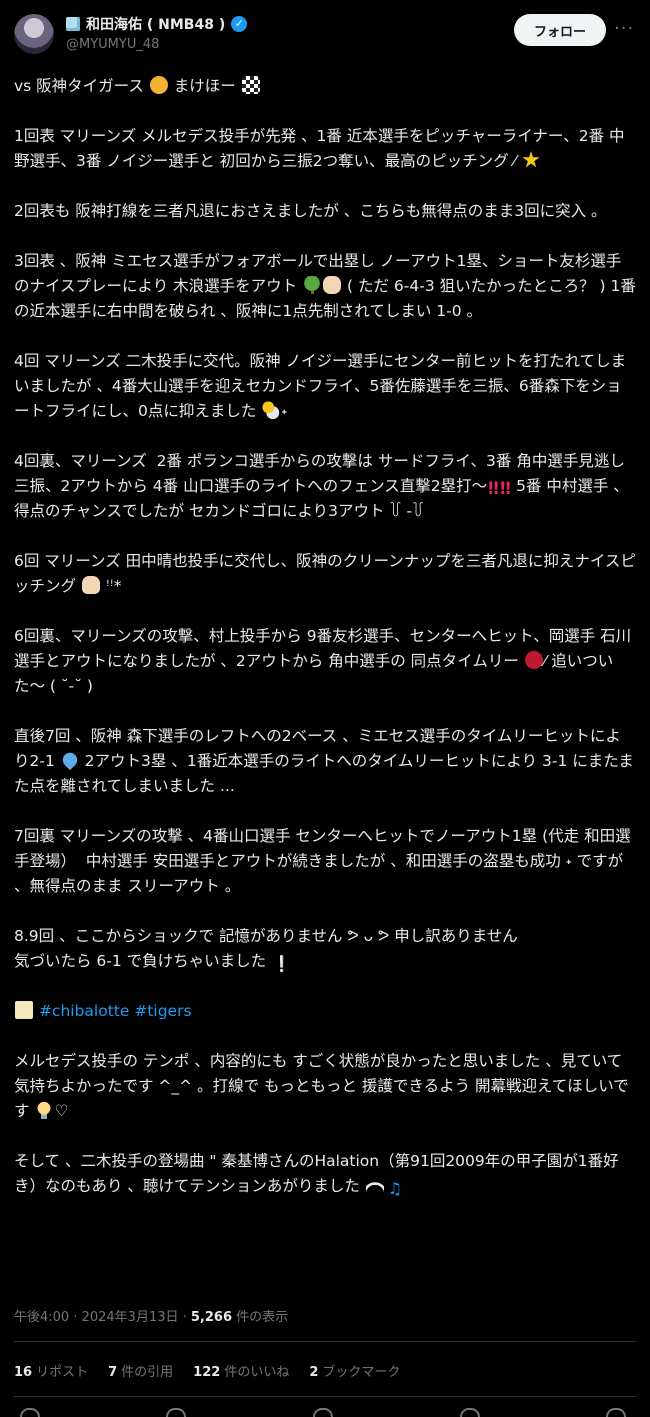 The width and height of the screenshot is (650, 1417). Describe the element at coordinates (112, 44) in the screenshot. I see `author-handle: @MYUMYU_48` at that location.